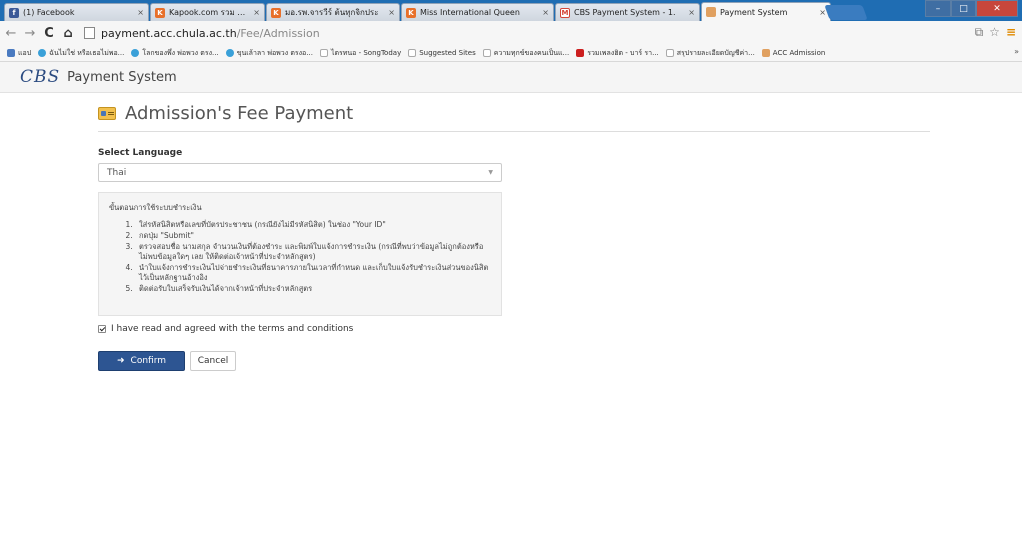 The image size is (1022, 537). I want to click on instruction-step: กดปุ่ม "Submit", so click(313, 236).